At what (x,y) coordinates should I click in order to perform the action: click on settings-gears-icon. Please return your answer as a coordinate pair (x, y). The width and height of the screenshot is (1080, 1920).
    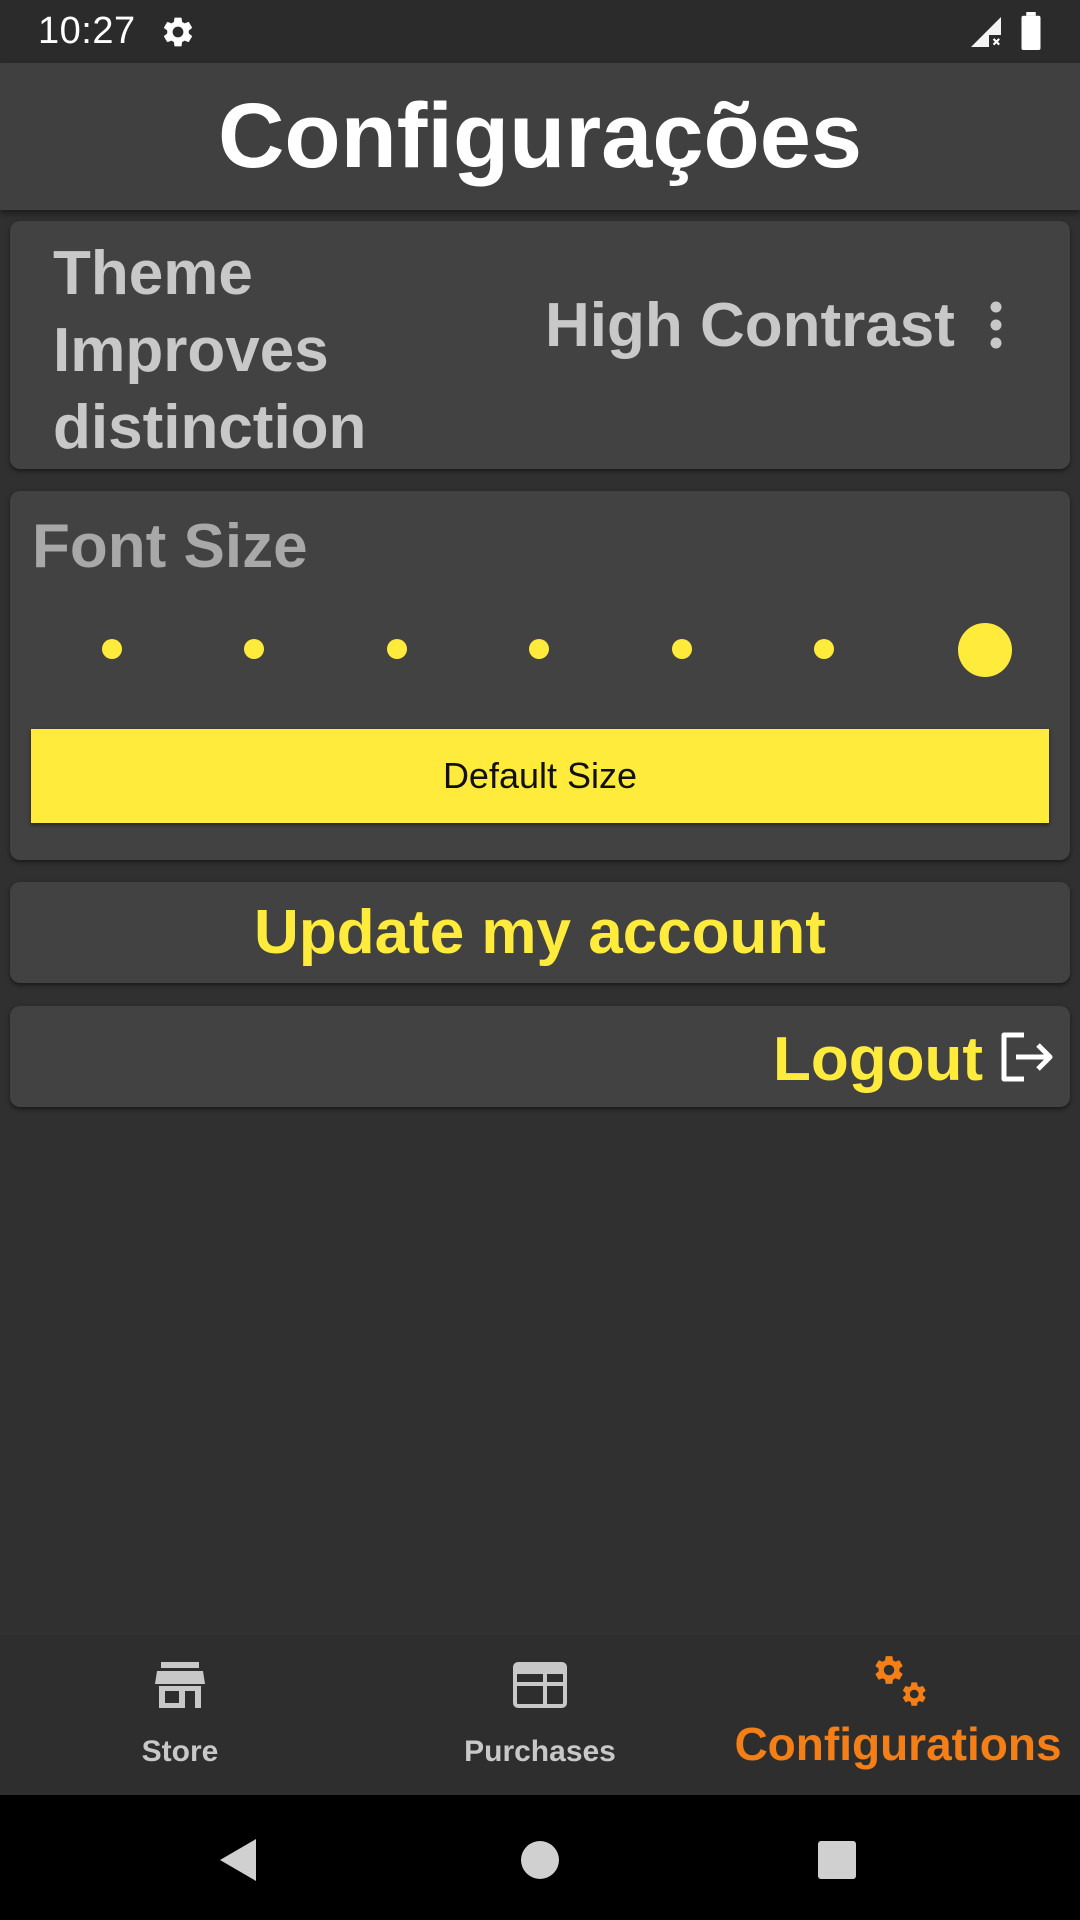
    Looking at the image, I should click on (900, 1681).